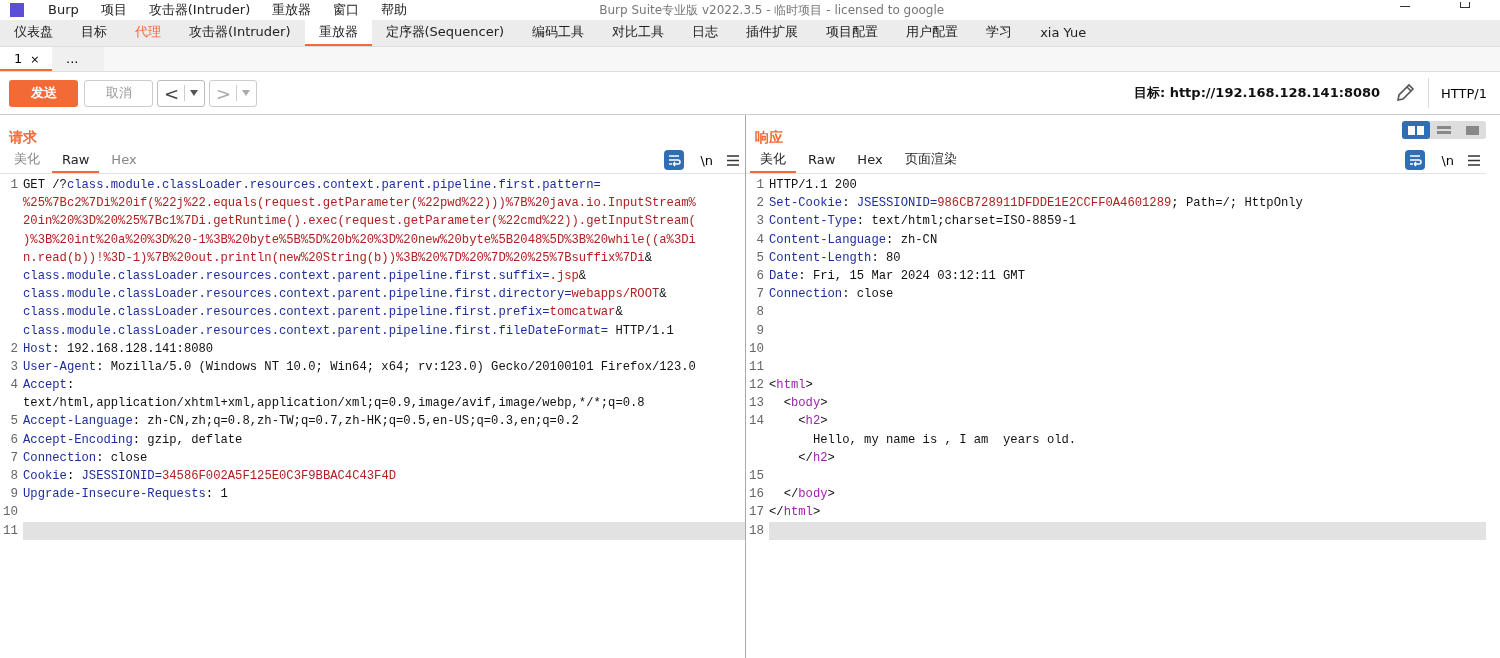 This screenshot has height=658, width=1500. What do you see at coordinates (795, 513) in the screenshot?
I see `code-line: </html>` at bounding box center [795, 513].